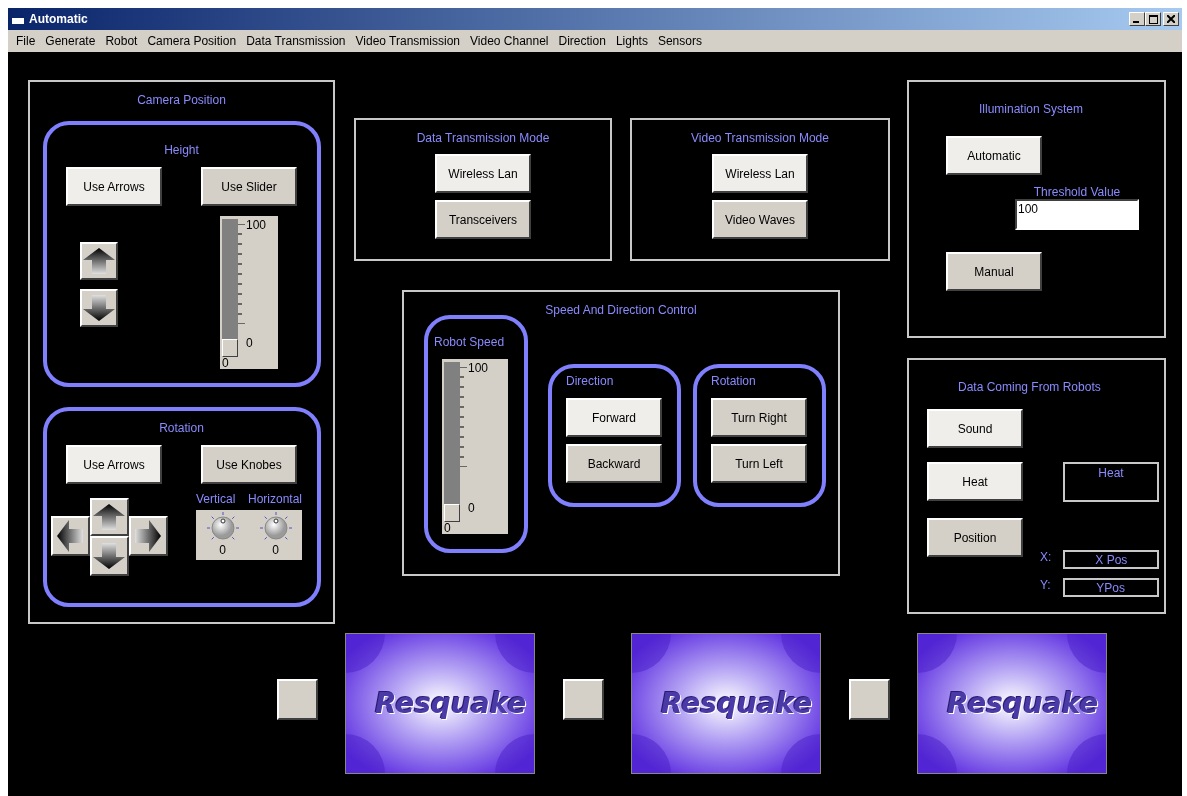 This screenshot has height=796, width=1187. What do you see at coordinates (1029, 387) in the screenshot?
I see `panel-title: Data Coming From Robots` at bounding box center [1029, 387].